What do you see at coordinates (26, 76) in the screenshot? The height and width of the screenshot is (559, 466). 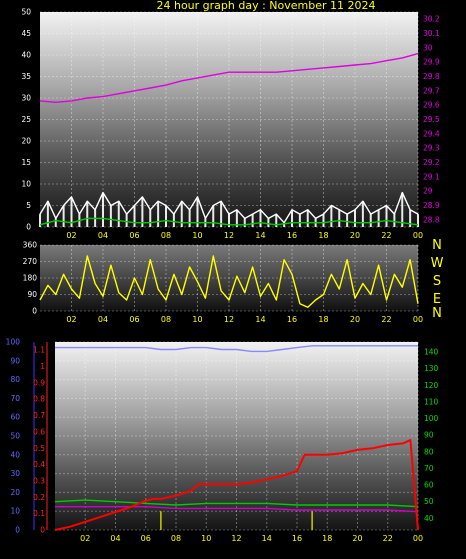 I see `wind-speed-tick-label: 35` at bounding box center [26, 76].